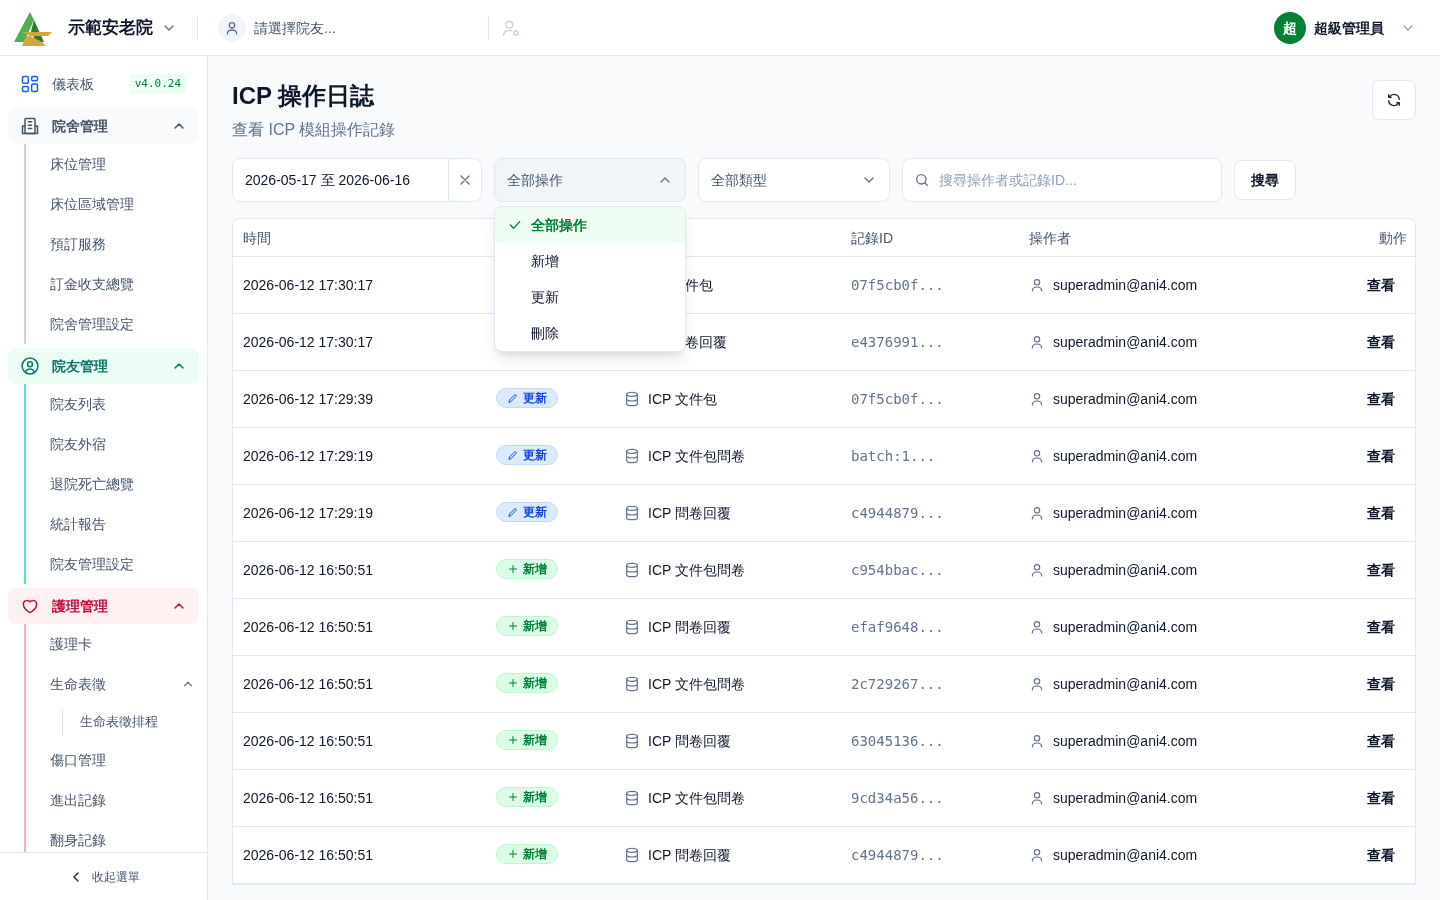 The height and width of the screenshot is (900, 1440). What do you see at coordinates (794, 180) in the screenshot?
I see `type-select: 全部類型` at bounding box center [794, 180].